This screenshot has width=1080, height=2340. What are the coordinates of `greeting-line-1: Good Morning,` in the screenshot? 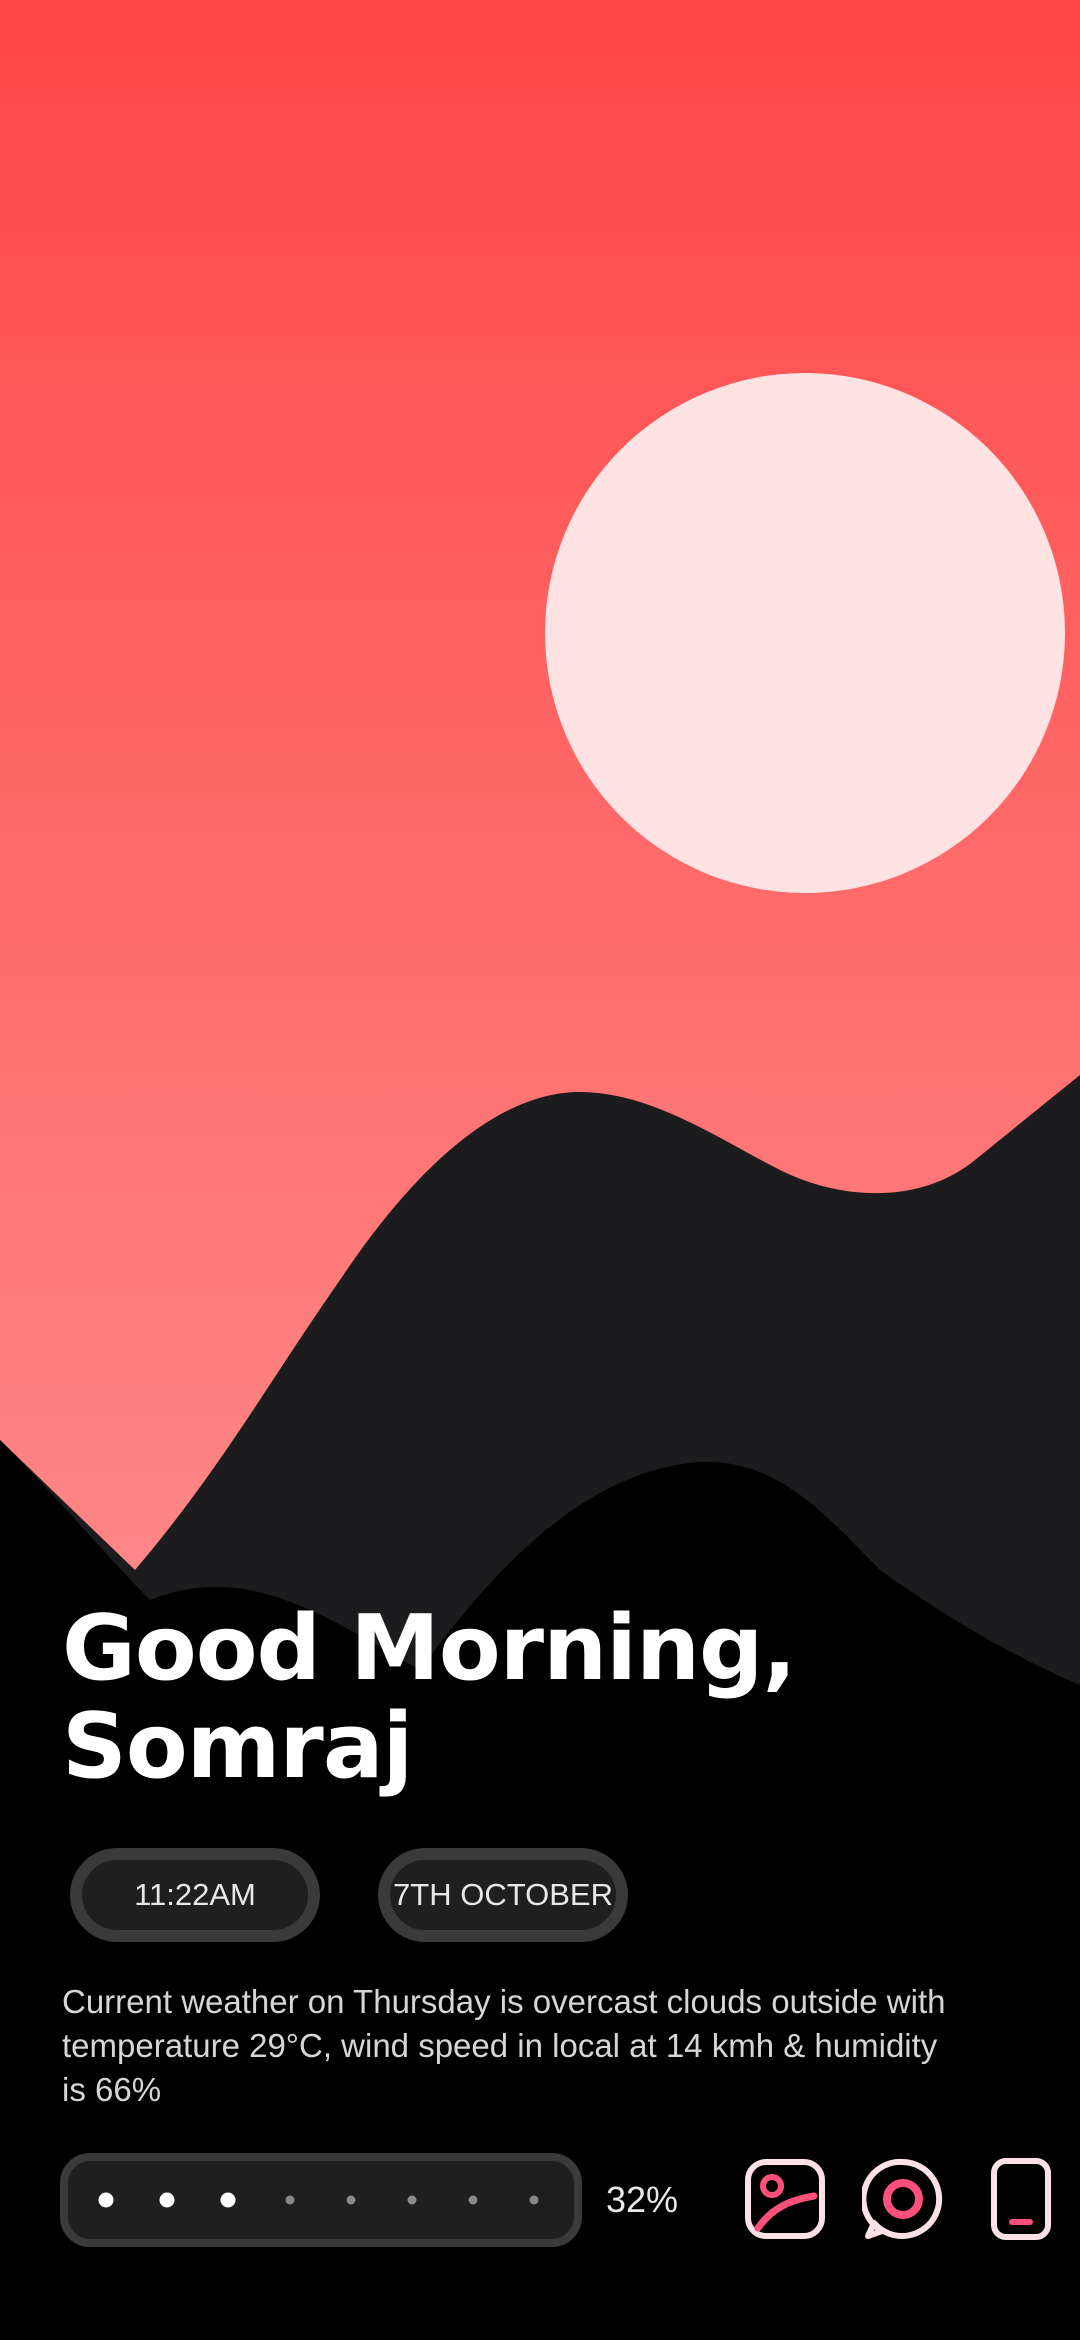 It's located at (429, 1648).